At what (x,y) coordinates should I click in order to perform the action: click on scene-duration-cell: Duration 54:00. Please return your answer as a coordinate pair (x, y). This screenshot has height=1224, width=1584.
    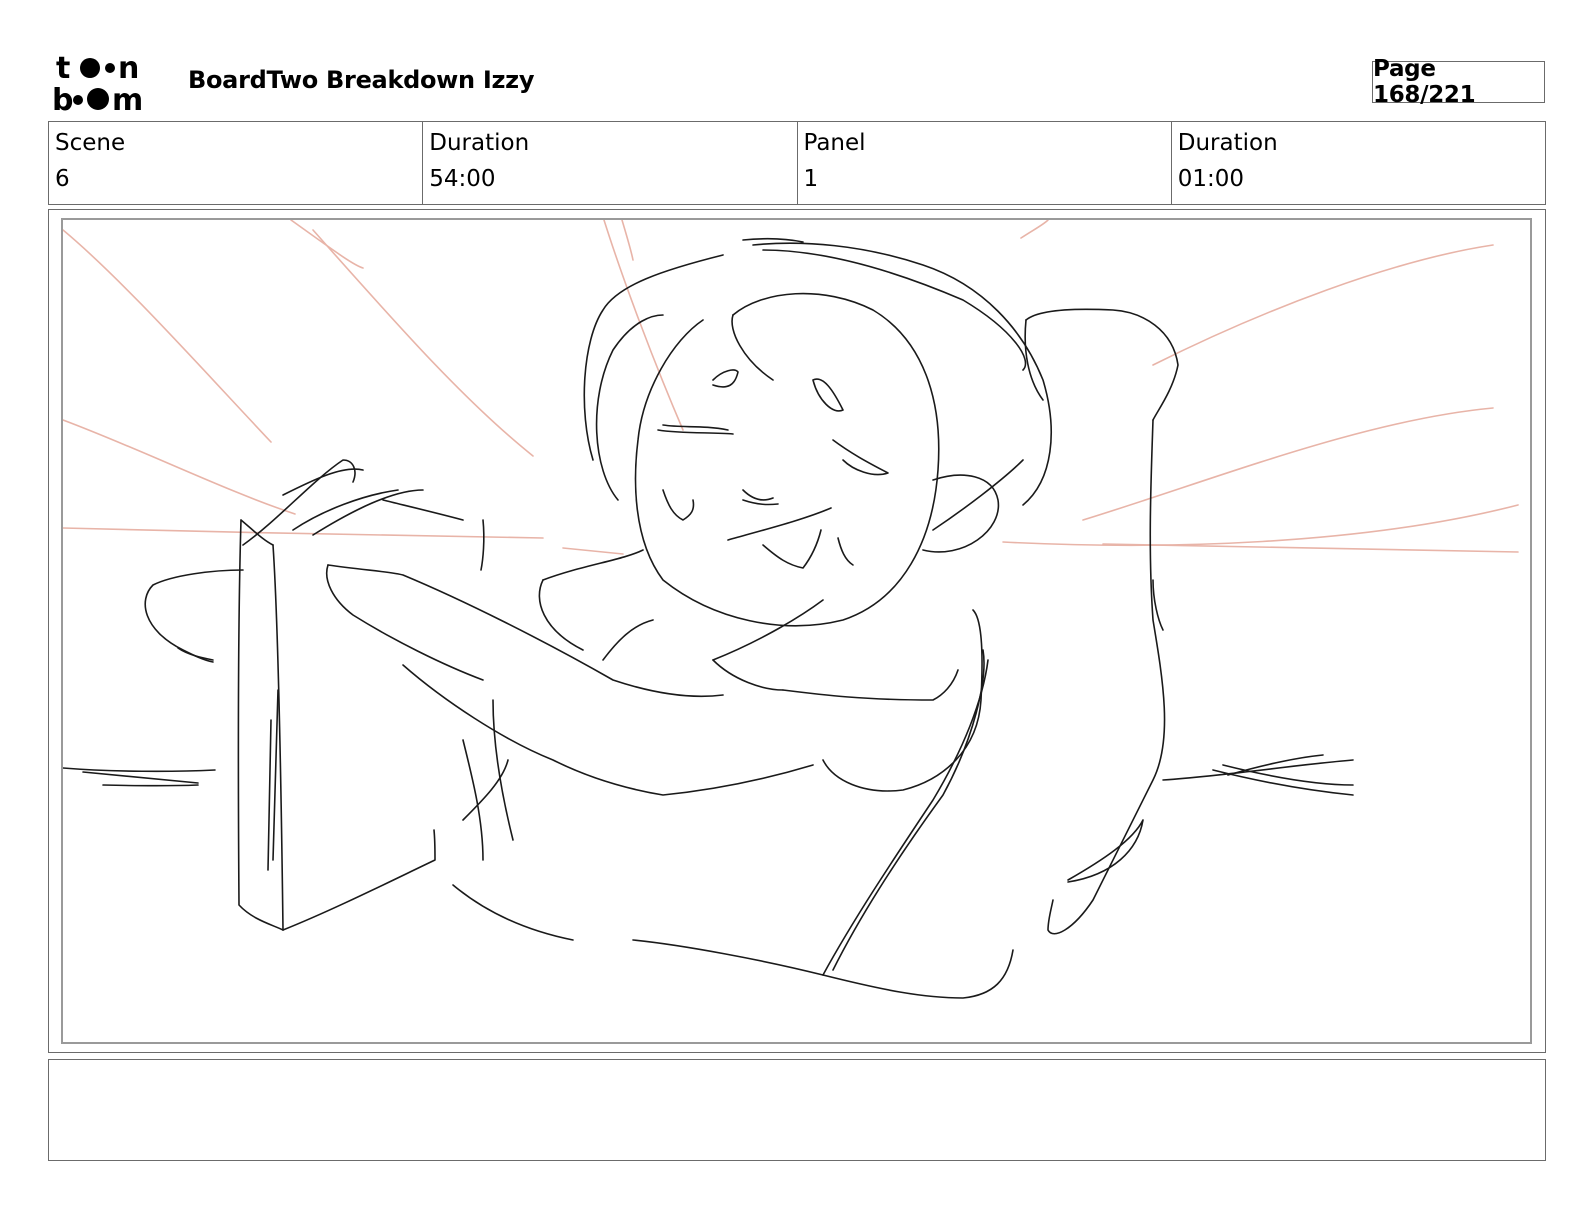
    Looking at the image, I should click on (610, 163).